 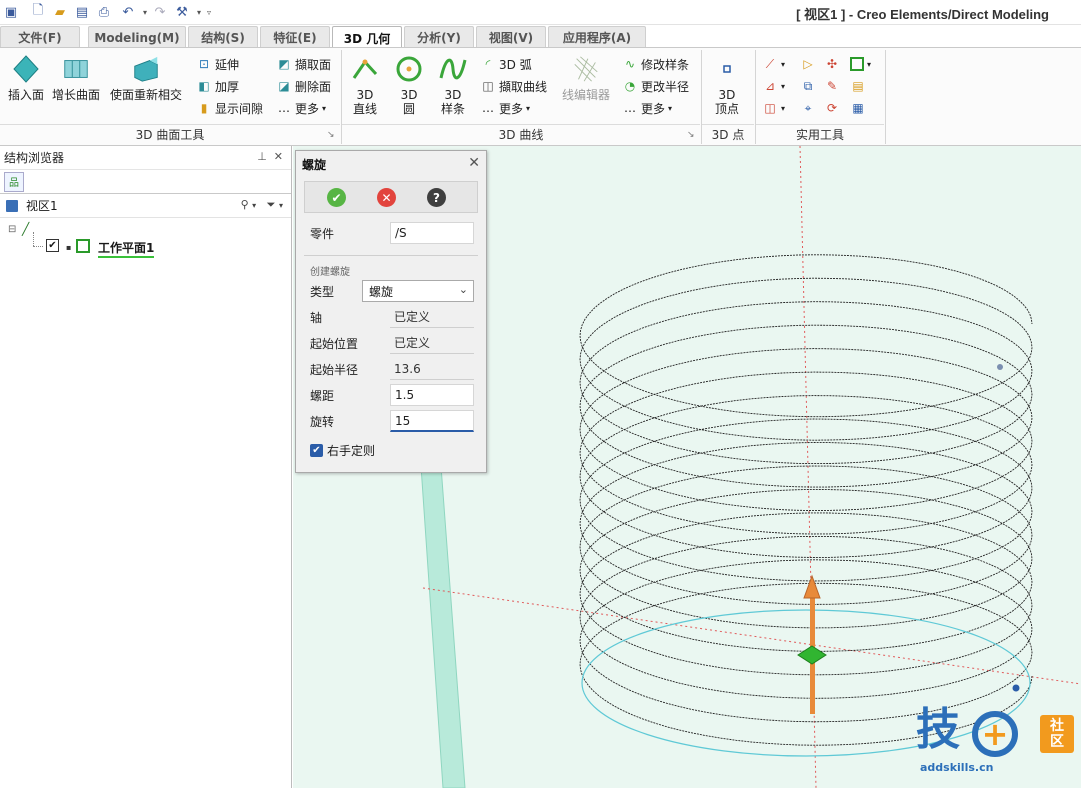 What do you see at coordinates (262, 156) in the screenshot?
I see `pin-icon: ⊥` at bounding box center [262, 156].